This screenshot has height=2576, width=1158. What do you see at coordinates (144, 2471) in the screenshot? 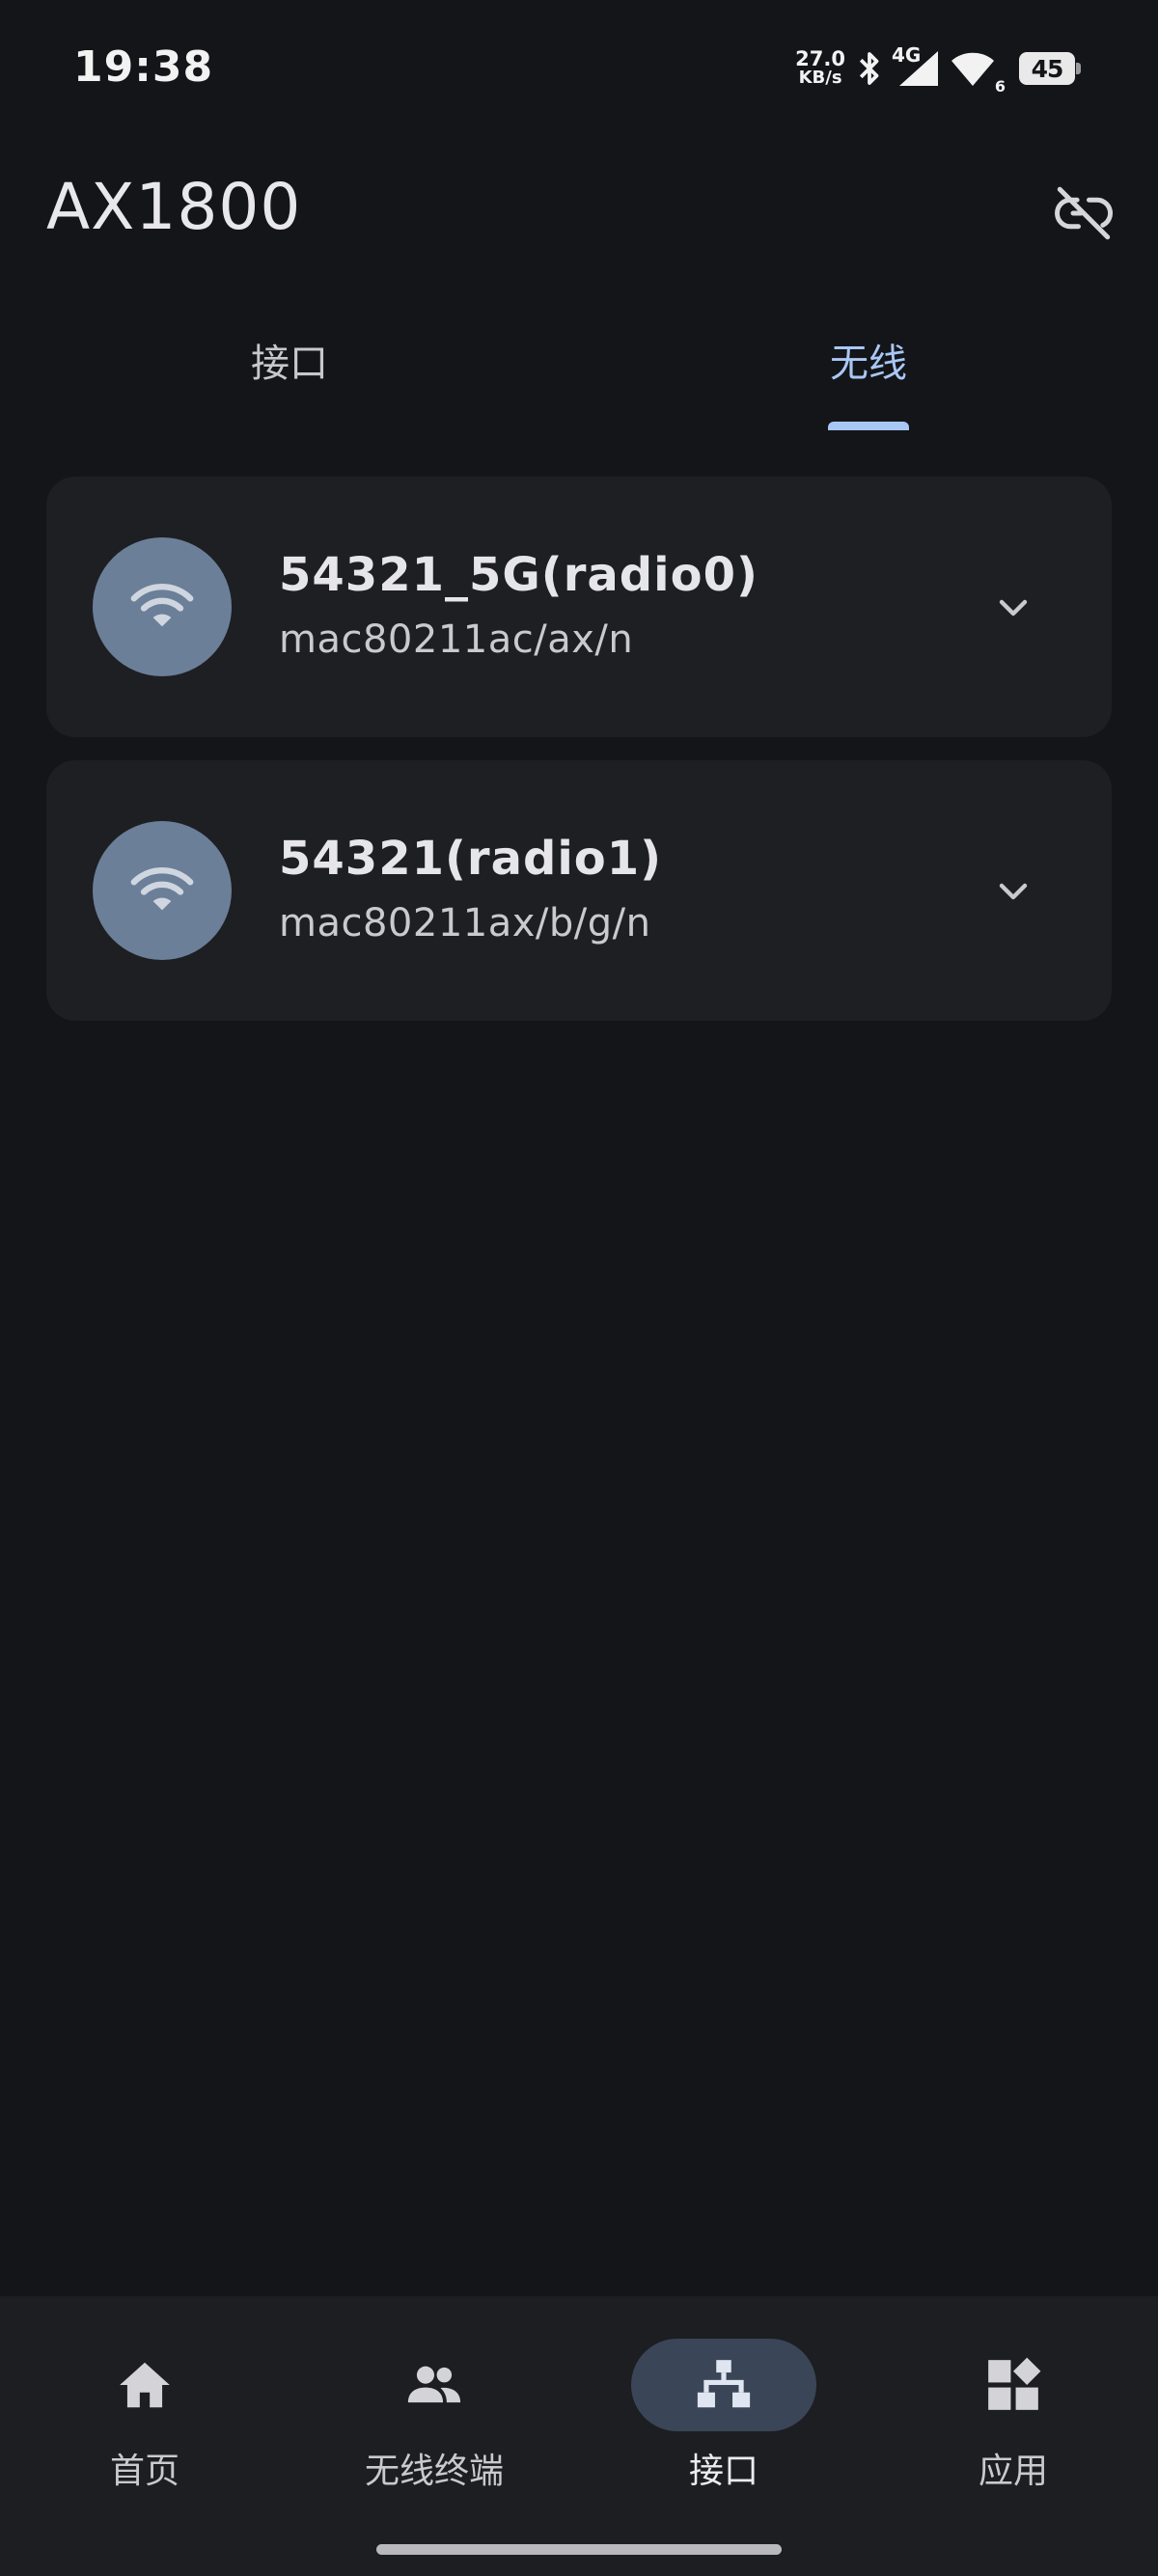
I see `nav-label: 首页` at bounding box center [144, 2471].